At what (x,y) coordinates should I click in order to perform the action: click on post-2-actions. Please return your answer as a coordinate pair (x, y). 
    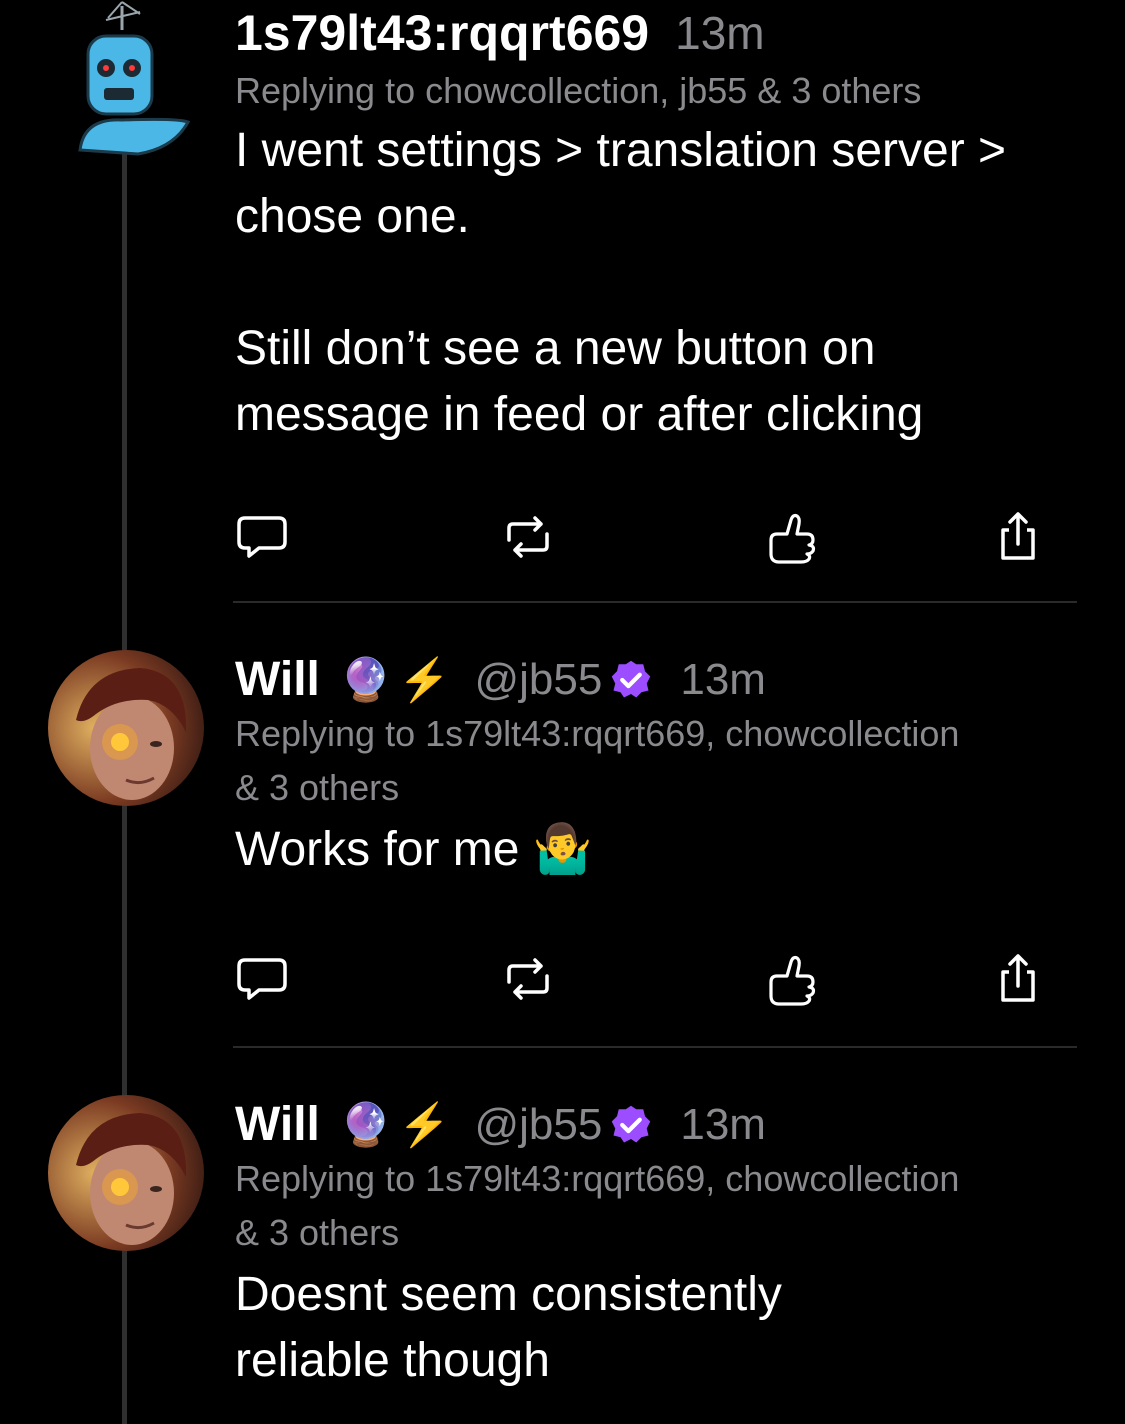
    Looking at the image, I should click on (640, 979).